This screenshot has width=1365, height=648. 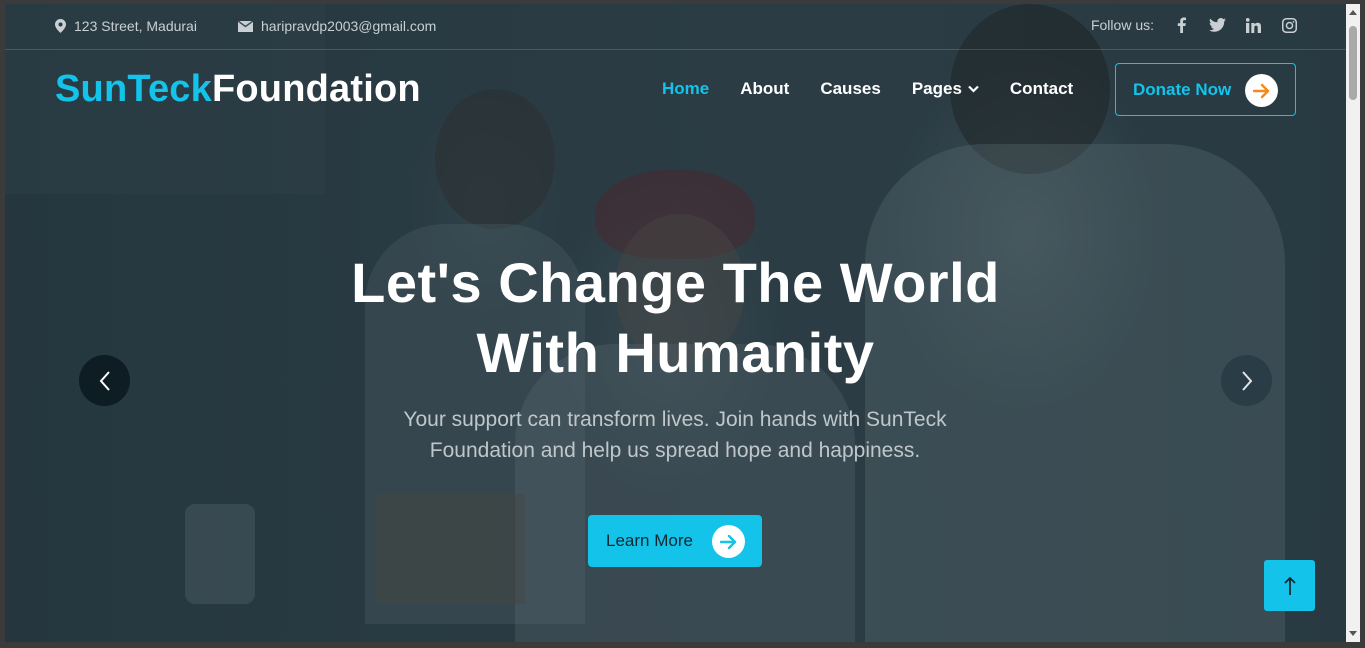 What do you see at coordinates (245, 26) in the screenshot?
I see `envelope-icon` at bounding box center [245, 26].